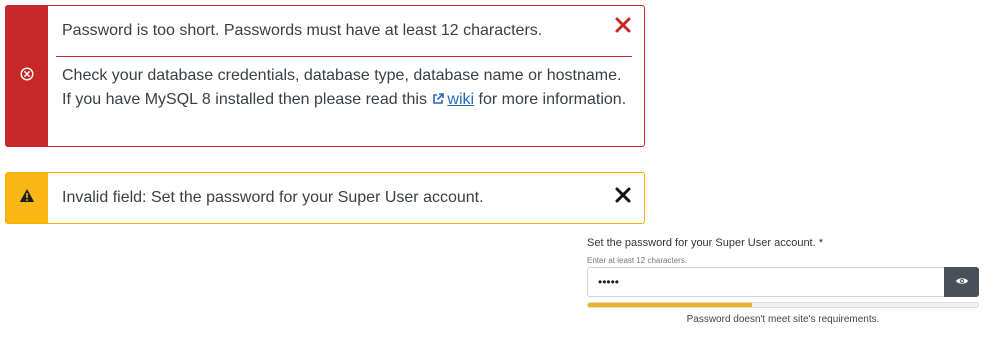 The image size is (1000, 350). What do you see at coordinates (765, 282) in the screenshot?
I see `password-input` at bounding box center [765, 282].